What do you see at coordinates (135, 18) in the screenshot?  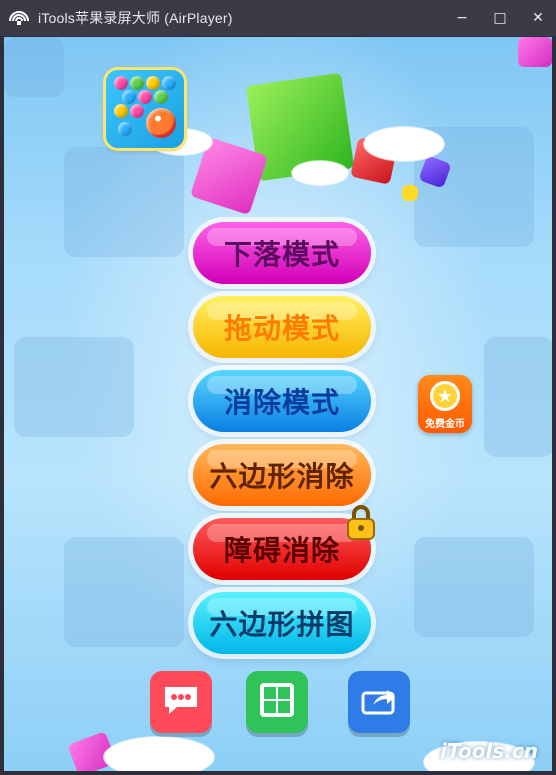 I see `window-title: iTools苹果录屏大师 (AirPlayer)` at bounding box center [135, 18].